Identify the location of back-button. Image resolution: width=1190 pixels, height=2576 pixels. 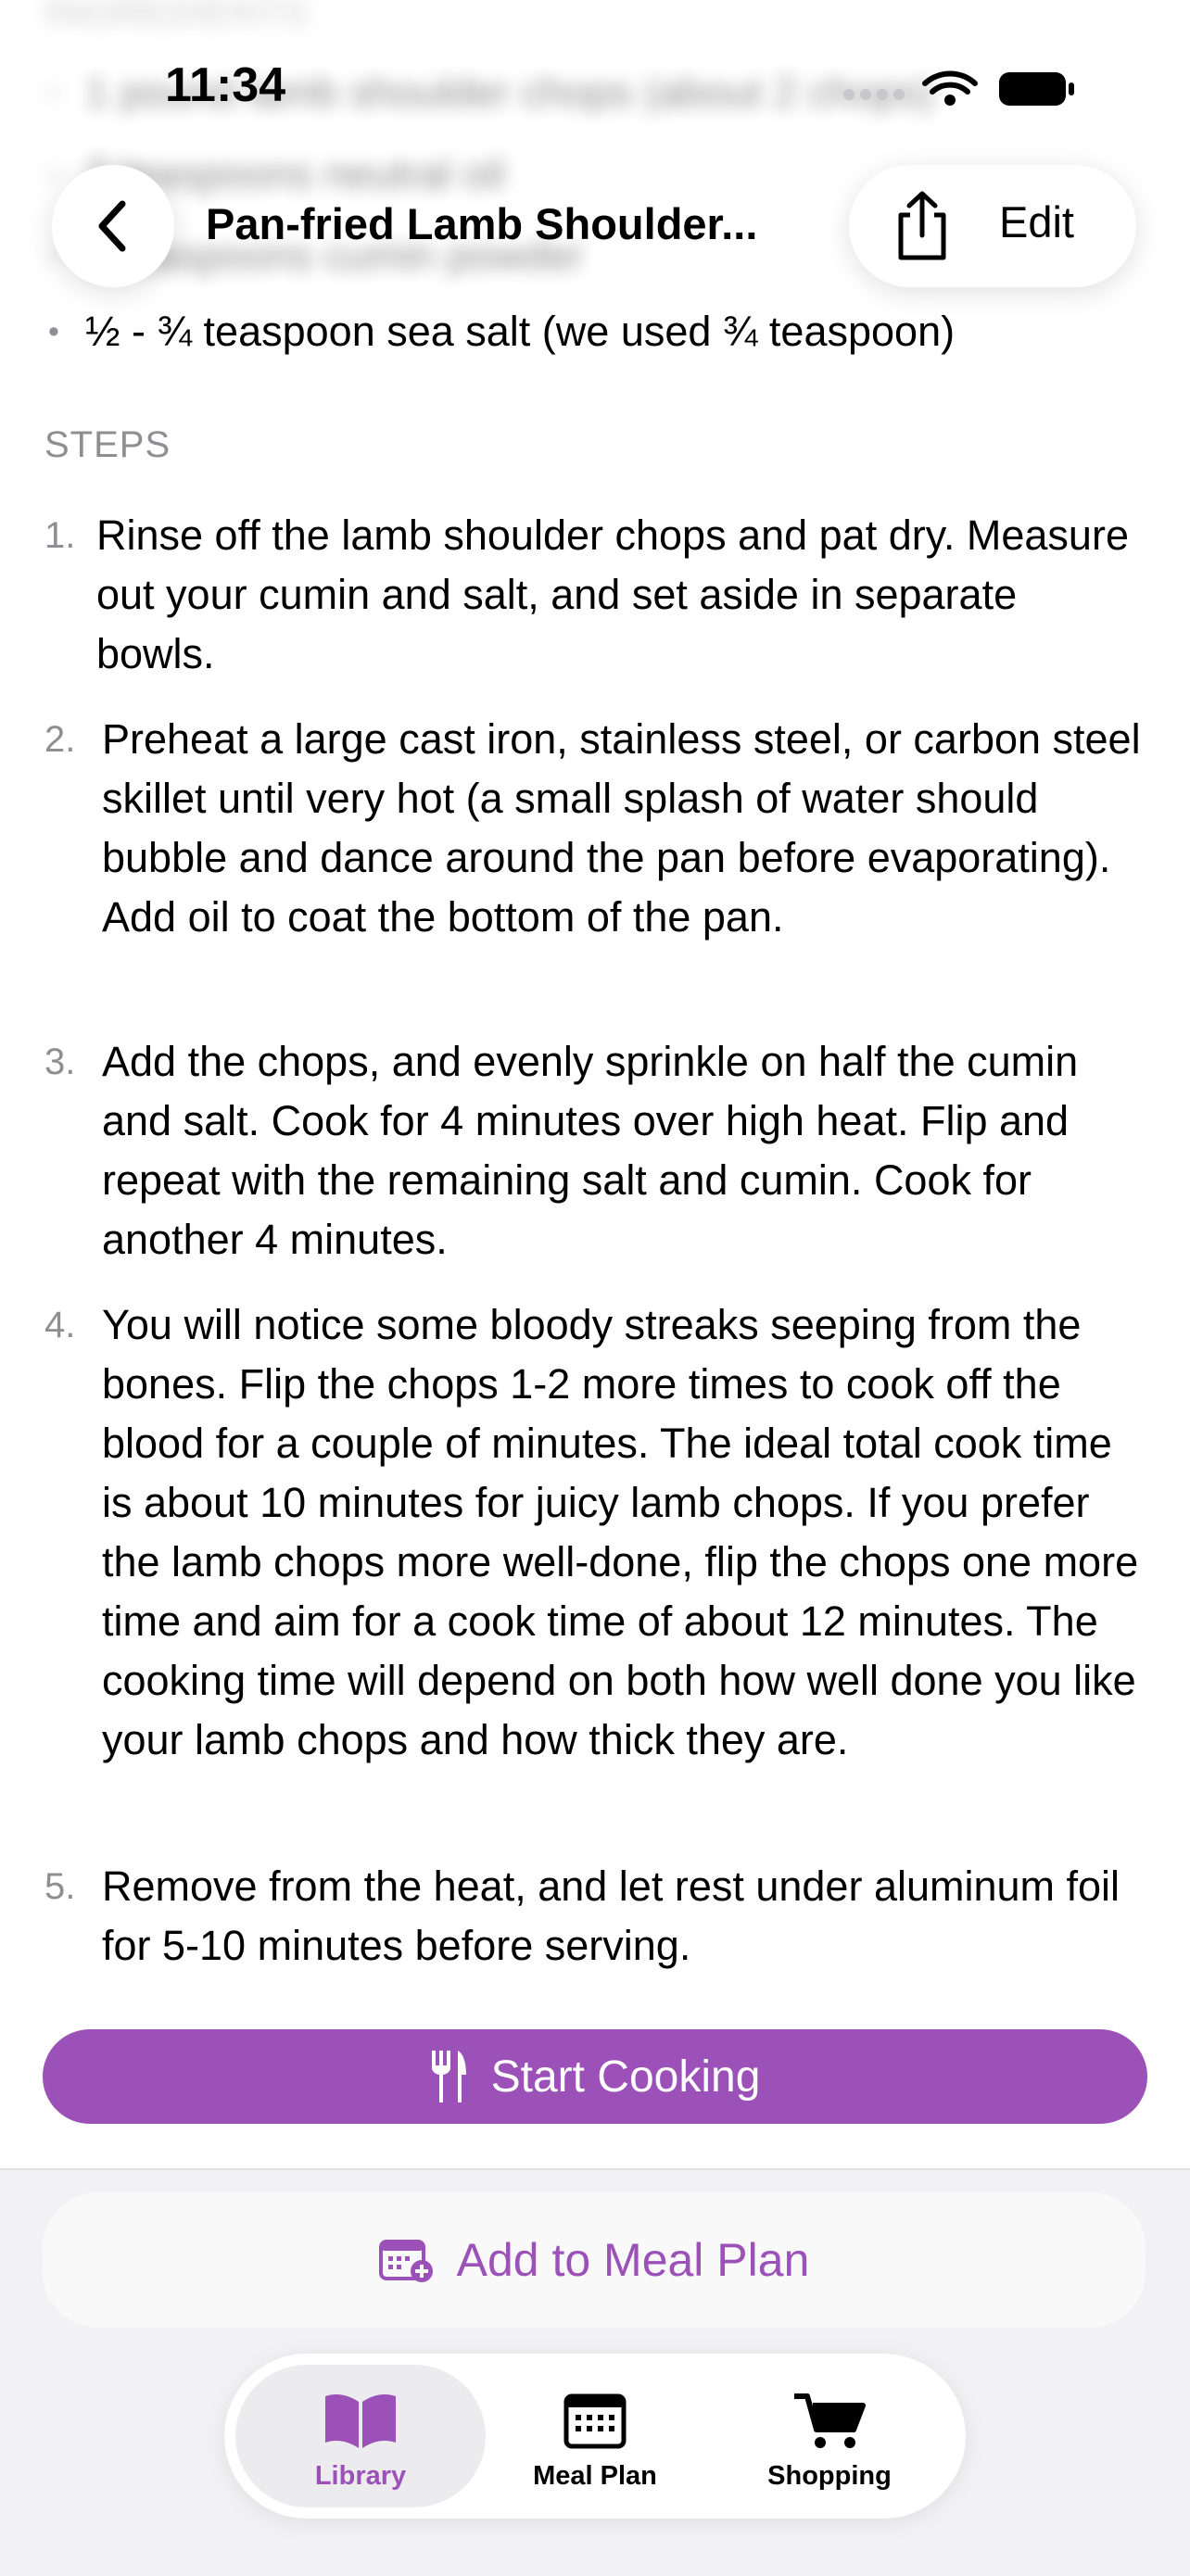
(113, 226).